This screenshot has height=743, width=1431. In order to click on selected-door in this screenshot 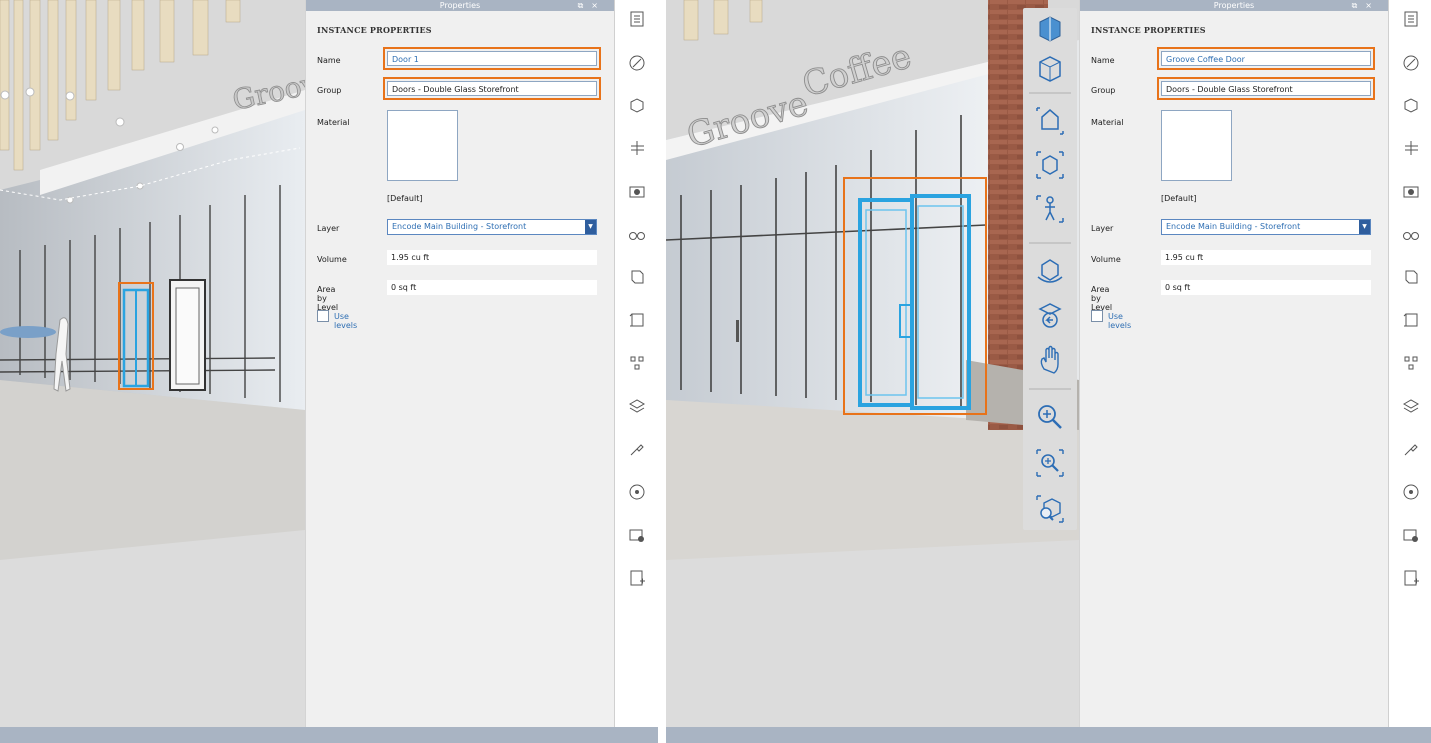, I will do `click(136, 336)`.